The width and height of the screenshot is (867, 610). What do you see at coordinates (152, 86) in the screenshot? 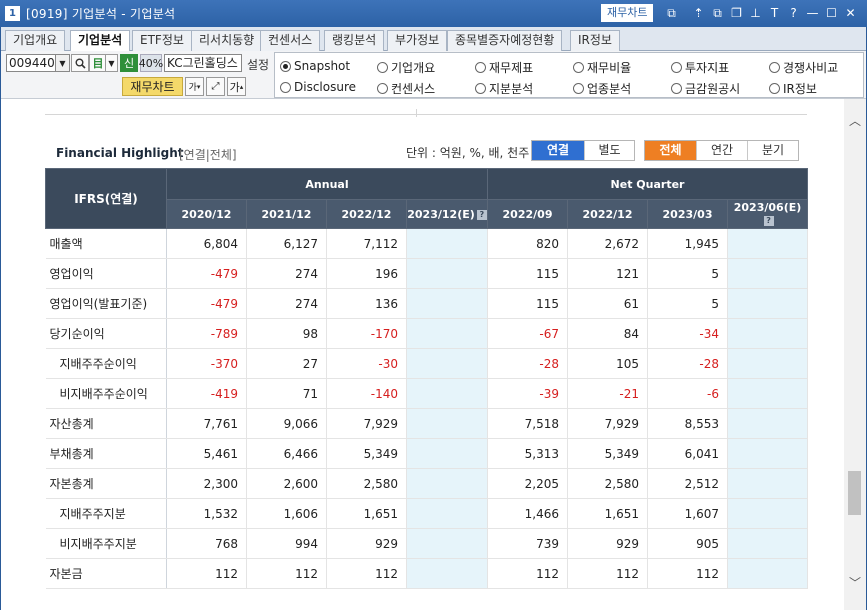
I see `finance-chart-button: 재무차트` at bounding box center [152, 86].